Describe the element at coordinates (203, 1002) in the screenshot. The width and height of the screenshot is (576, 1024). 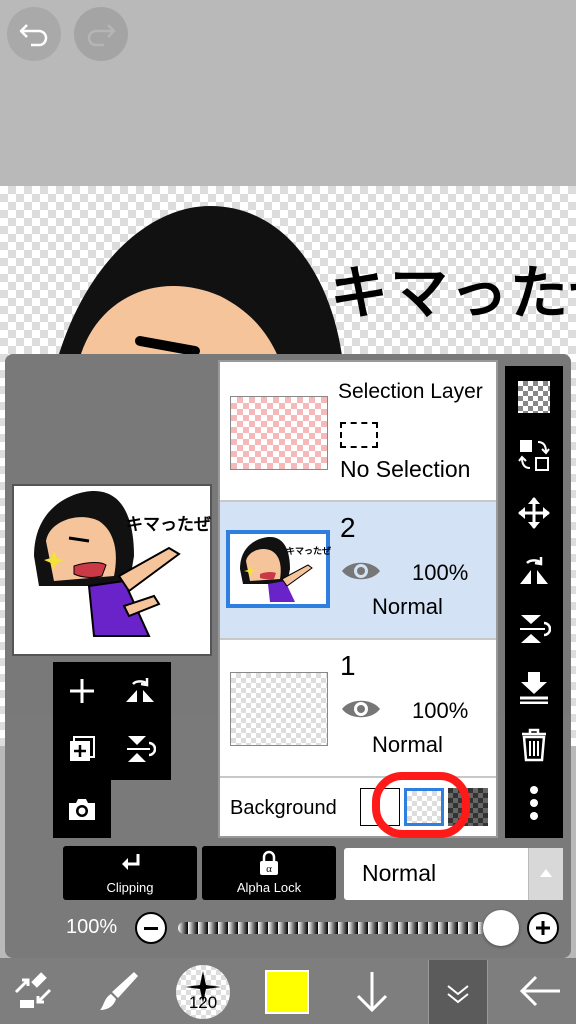
I see `brush-size-value: 120` at that location.